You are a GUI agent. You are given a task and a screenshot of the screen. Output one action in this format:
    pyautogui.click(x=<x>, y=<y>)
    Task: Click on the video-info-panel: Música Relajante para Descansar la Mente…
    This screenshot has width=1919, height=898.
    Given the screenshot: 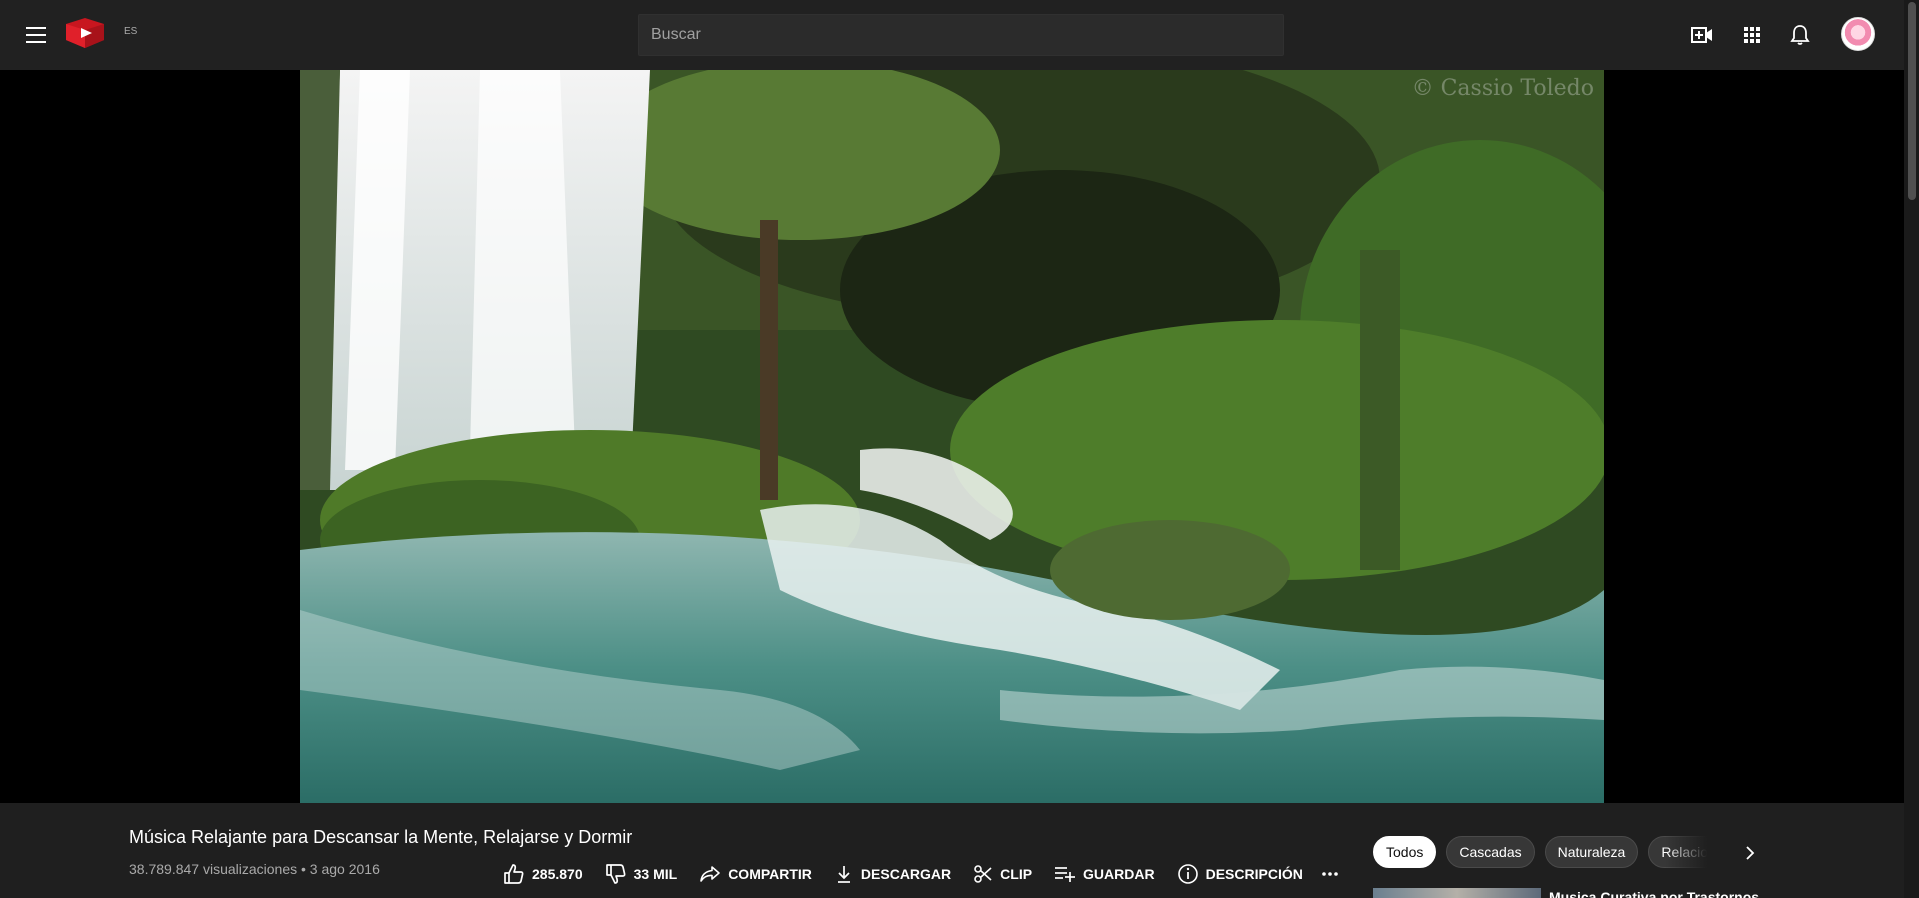 What is the action you would take?
    pyautogui.click(x=952, y=850)
    